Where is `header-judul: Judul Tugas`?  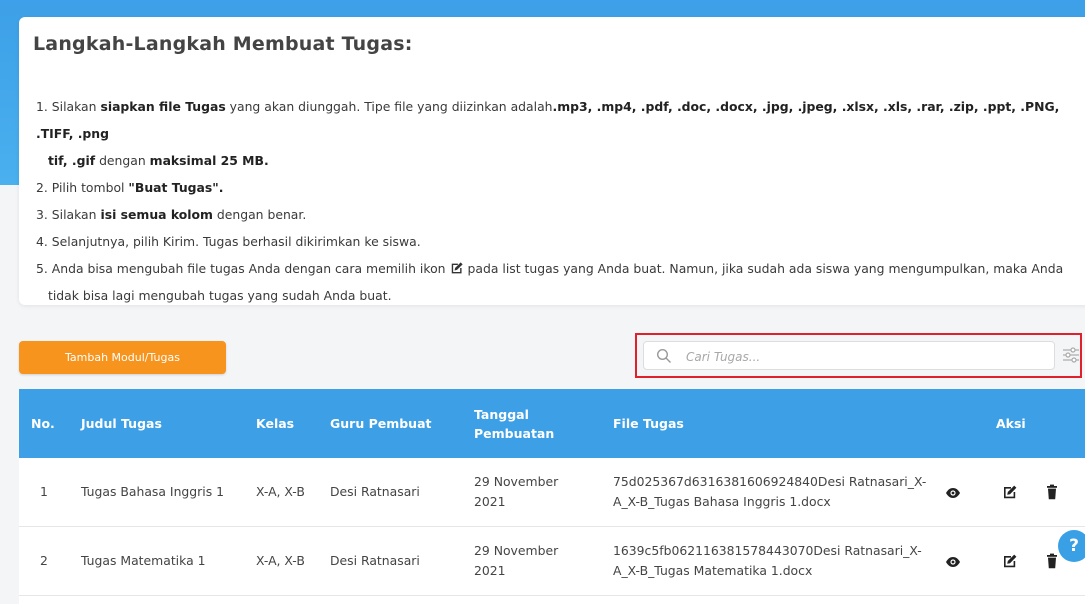 header-judul: Judul Tugas is located at coordinates (121, 423).